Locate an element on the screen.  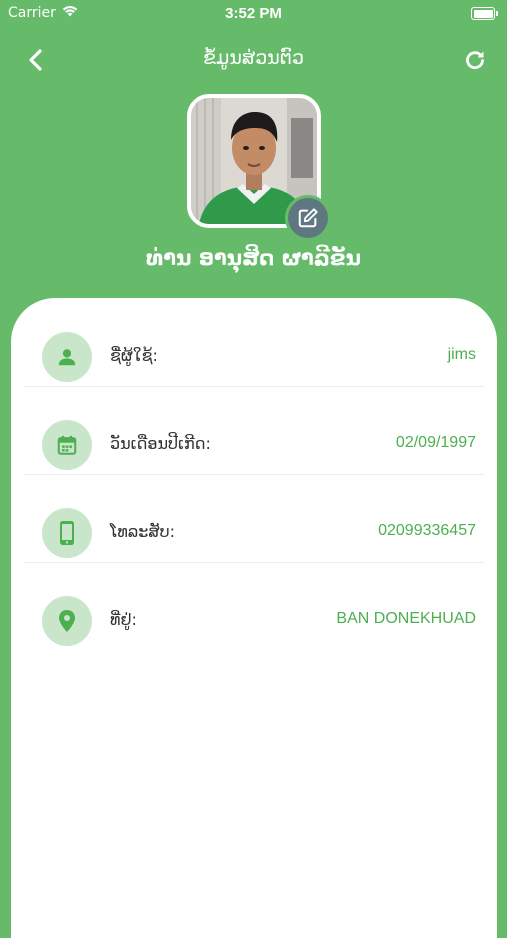
battery-icon is located at coordinates (484, 13).